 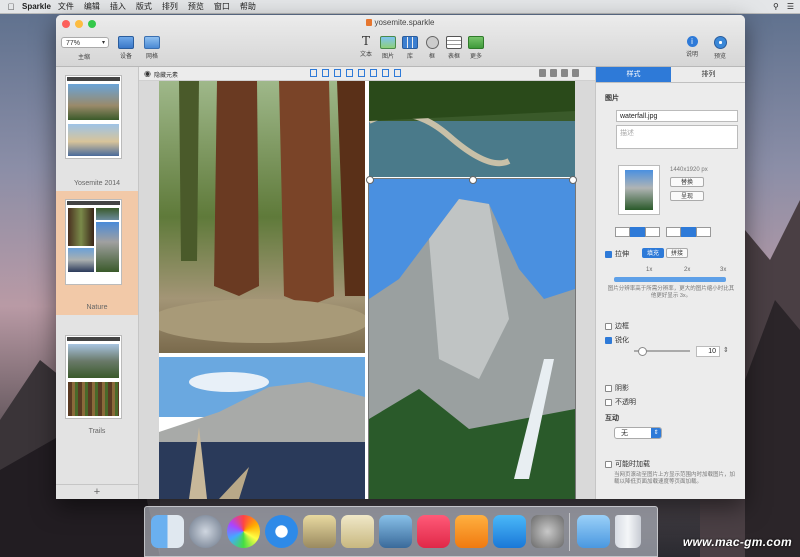 I want to click on menu-item-file: 文件, so click(x=66, y=6).